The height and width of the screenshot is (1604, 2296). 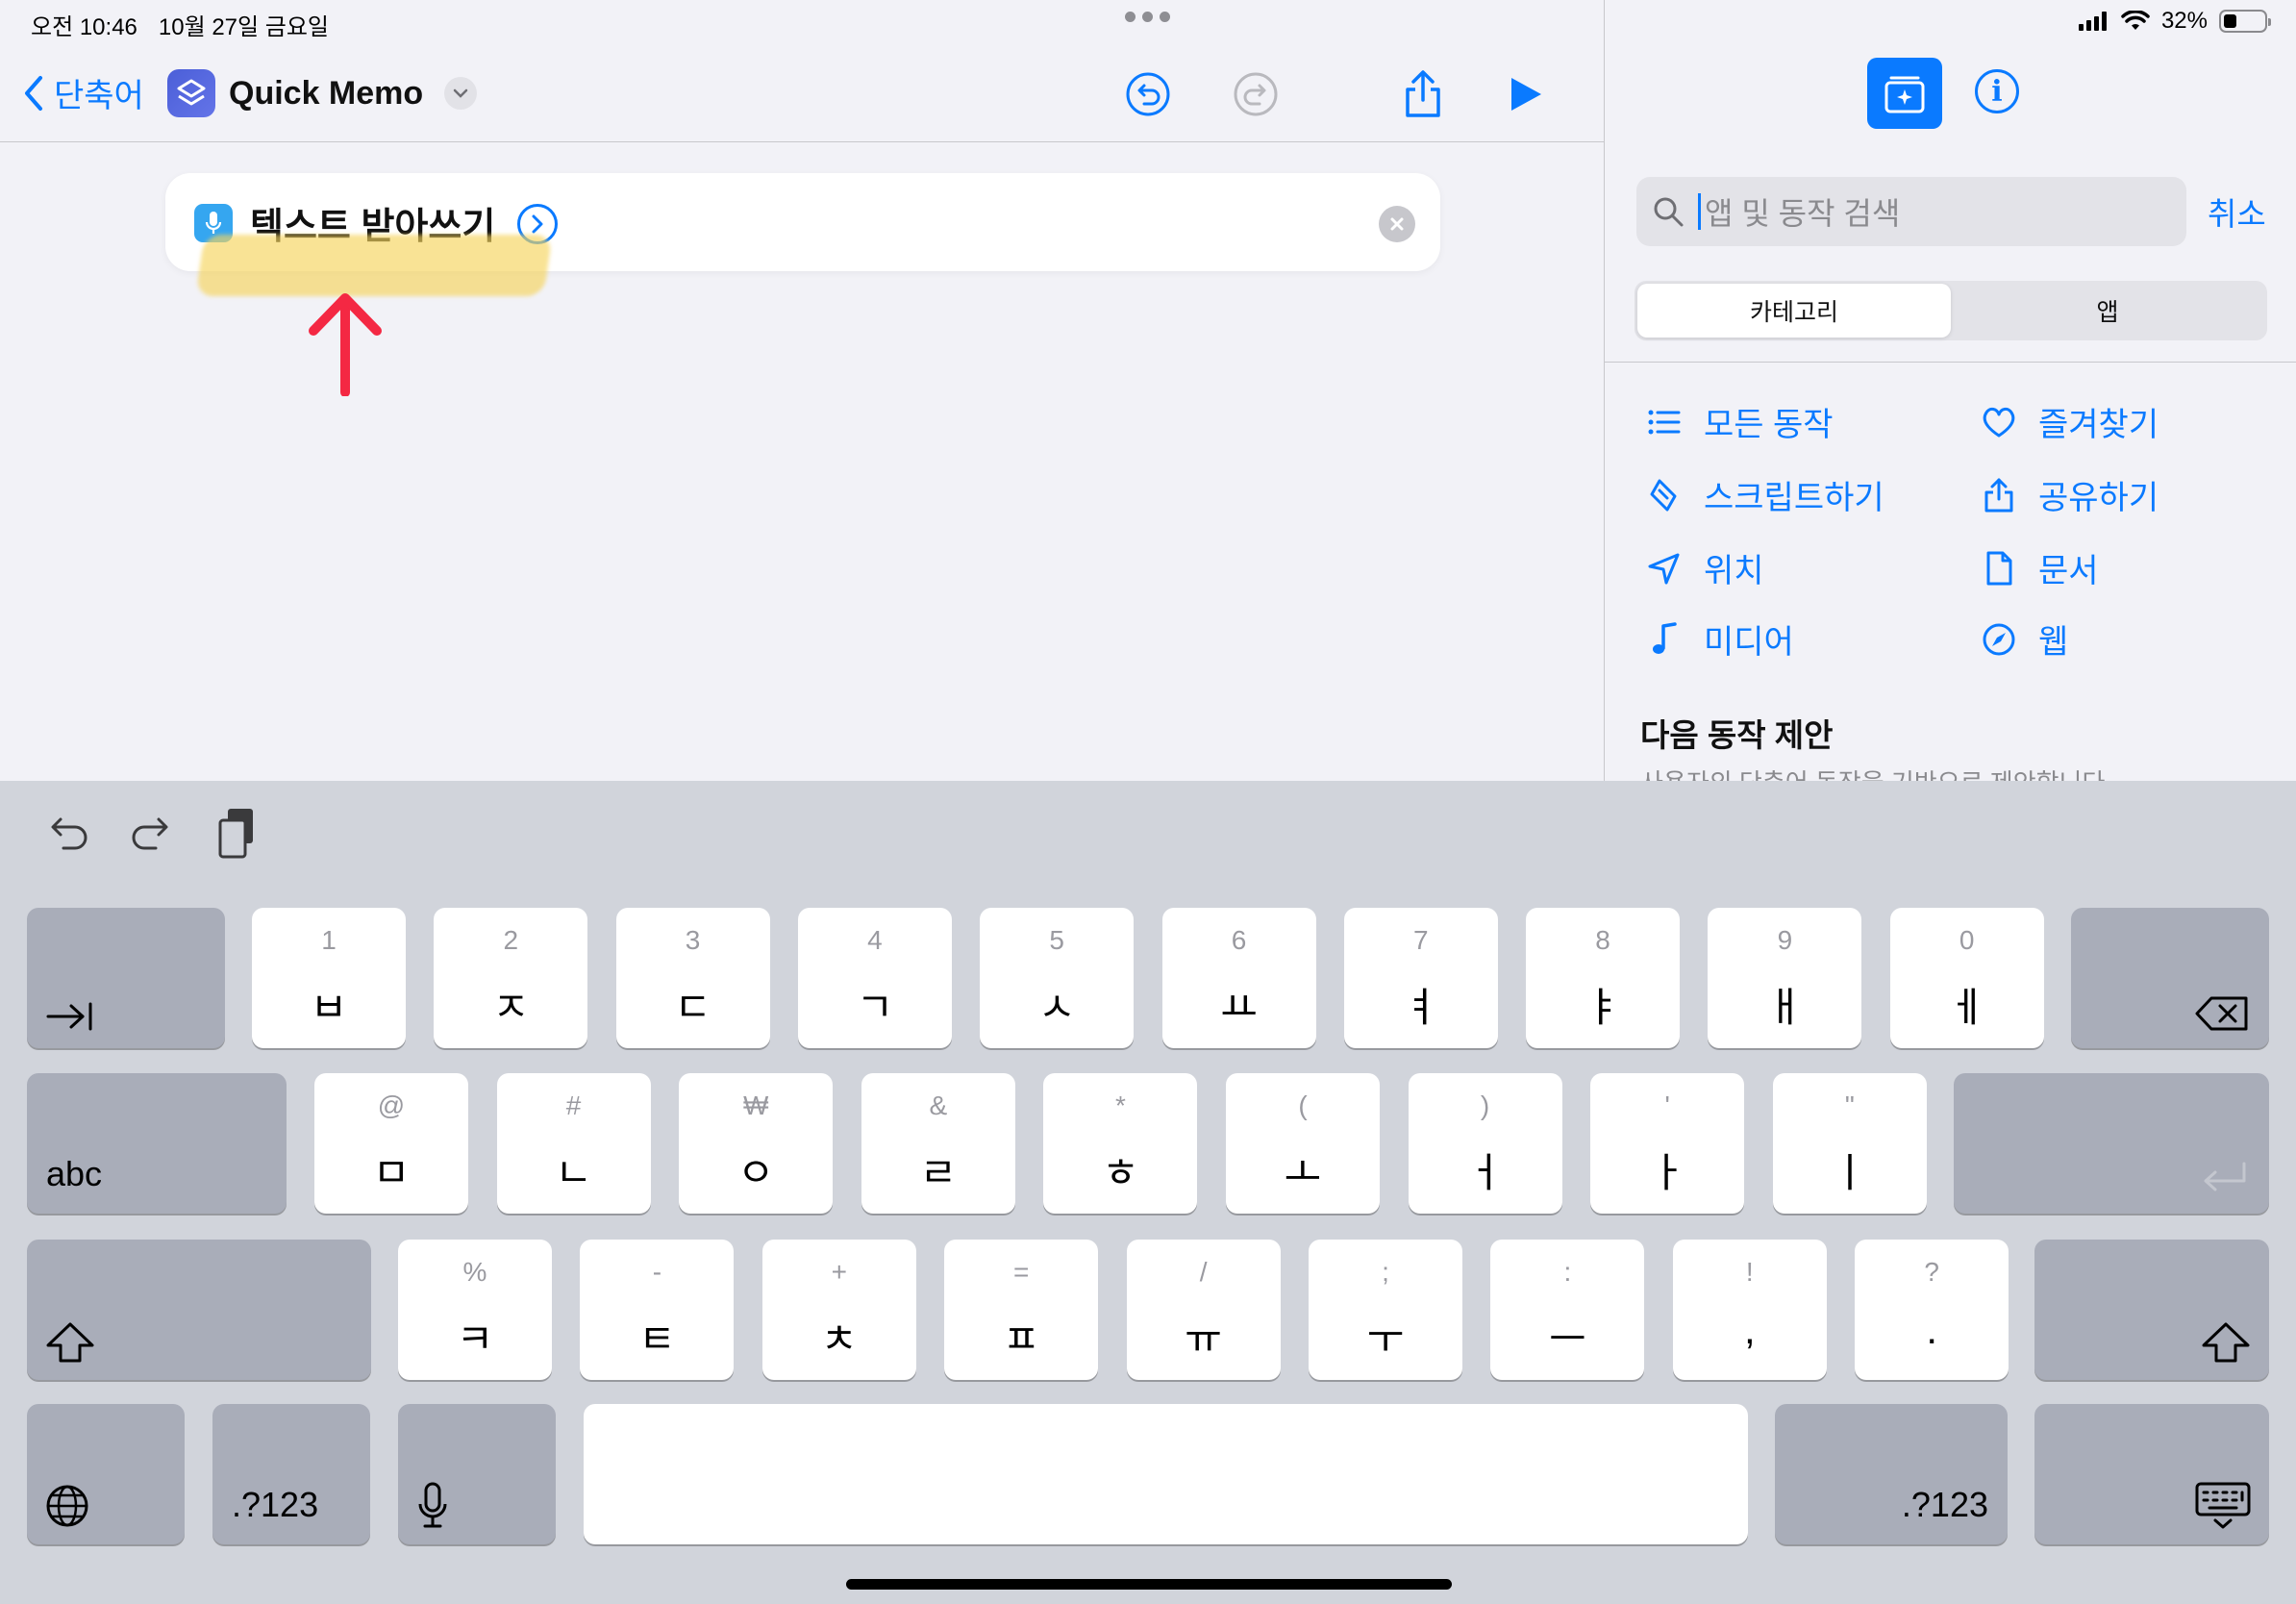 What do you see at coordinates (475, 1339) in the screenshot?
I see `key-primary-char: ㅋ` at bounding box center [475, 1339].